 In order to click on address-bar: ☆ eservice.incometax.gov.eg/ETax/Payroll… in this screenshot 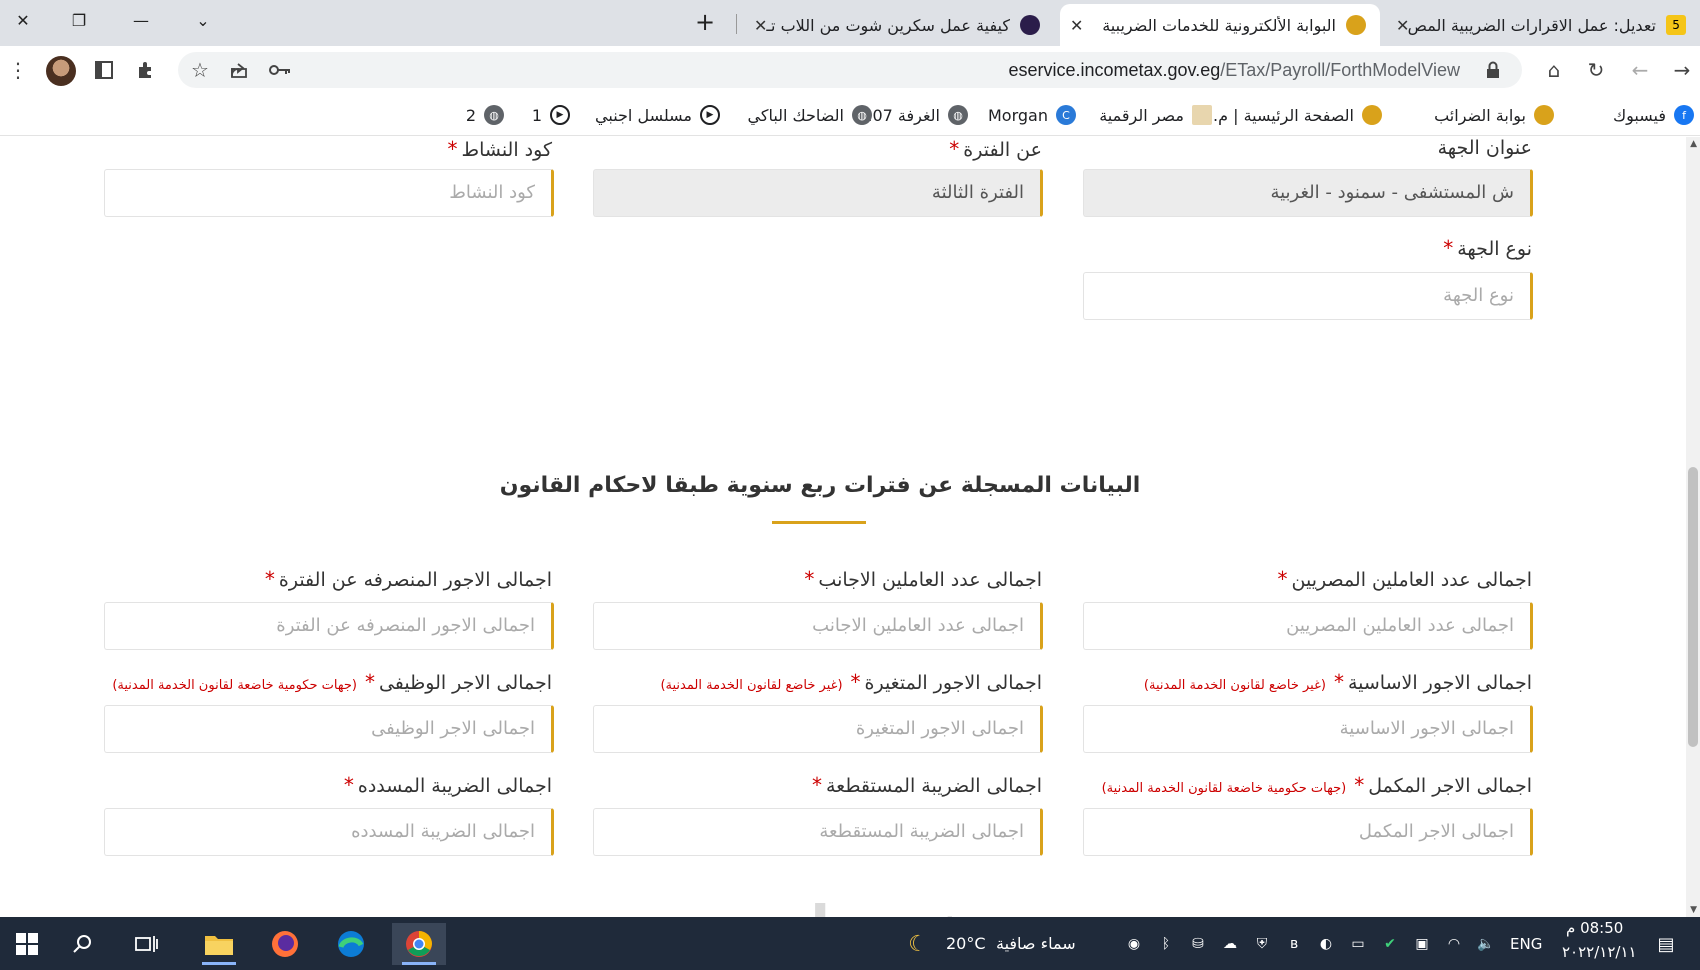, I will do `click(850, 70)`.